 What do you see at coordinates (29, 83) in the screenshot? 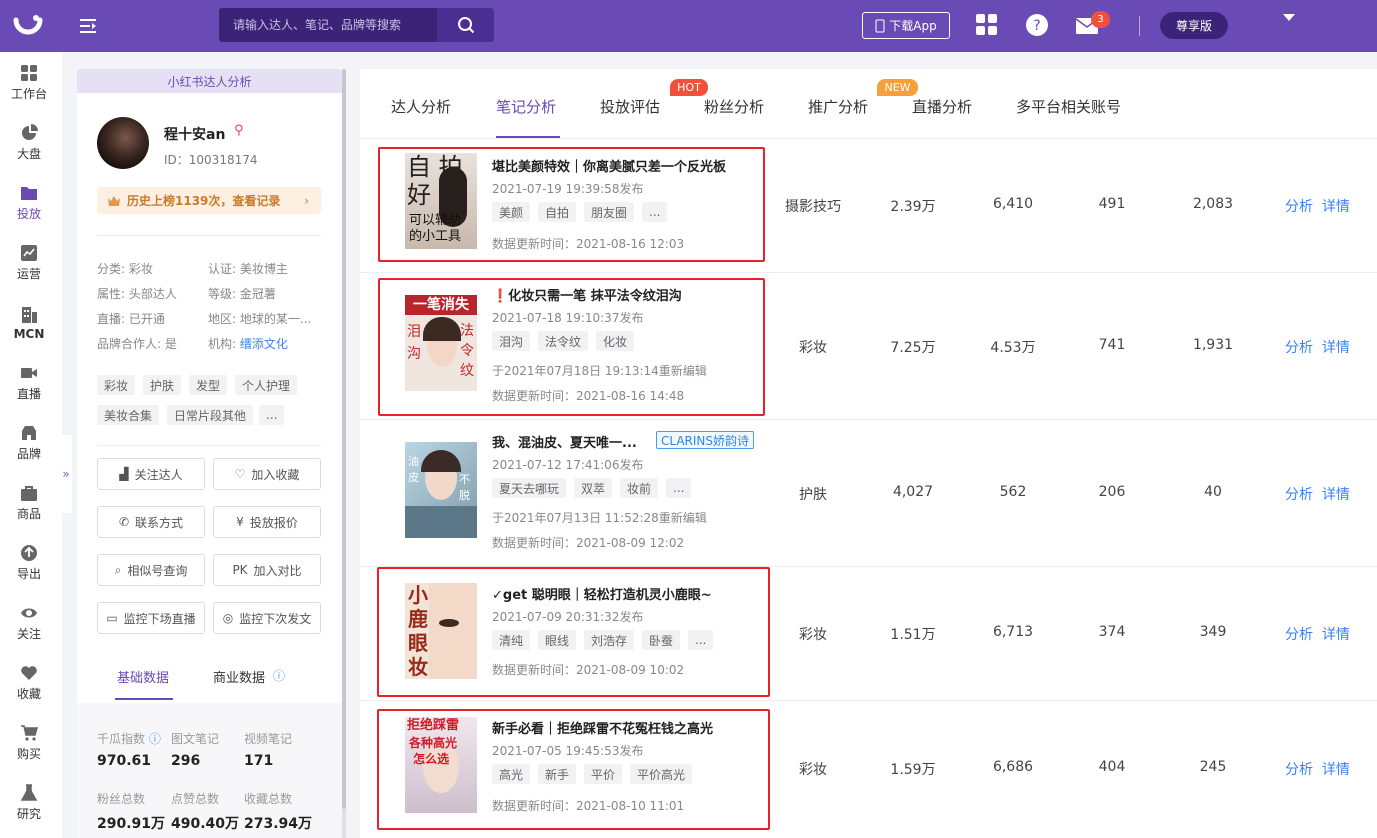
I see `nav-workbench: 工作台` at bounding box center [29, 83].